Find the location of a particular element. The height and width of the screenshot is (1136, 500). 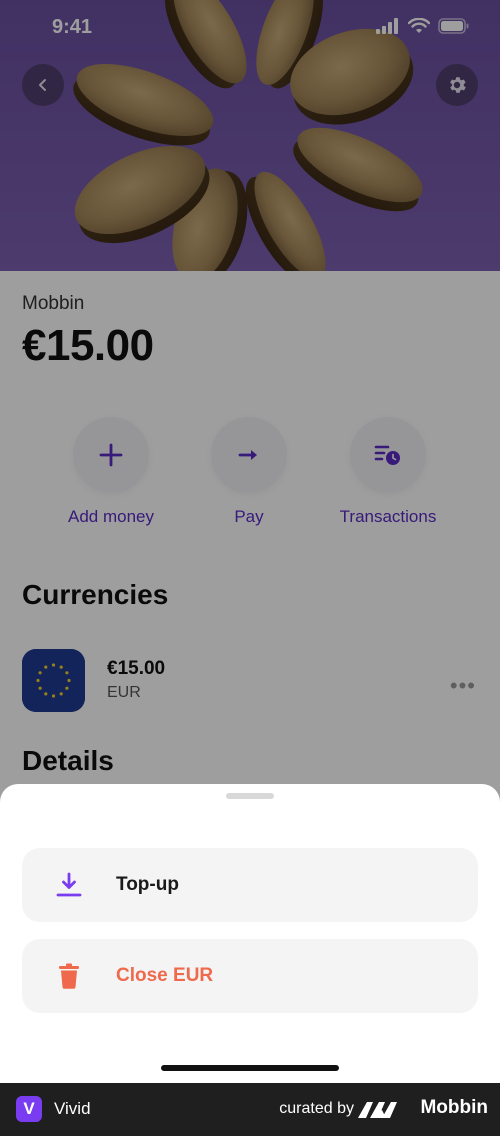

vivid-logo: V is located at coordinates (29, 1109).